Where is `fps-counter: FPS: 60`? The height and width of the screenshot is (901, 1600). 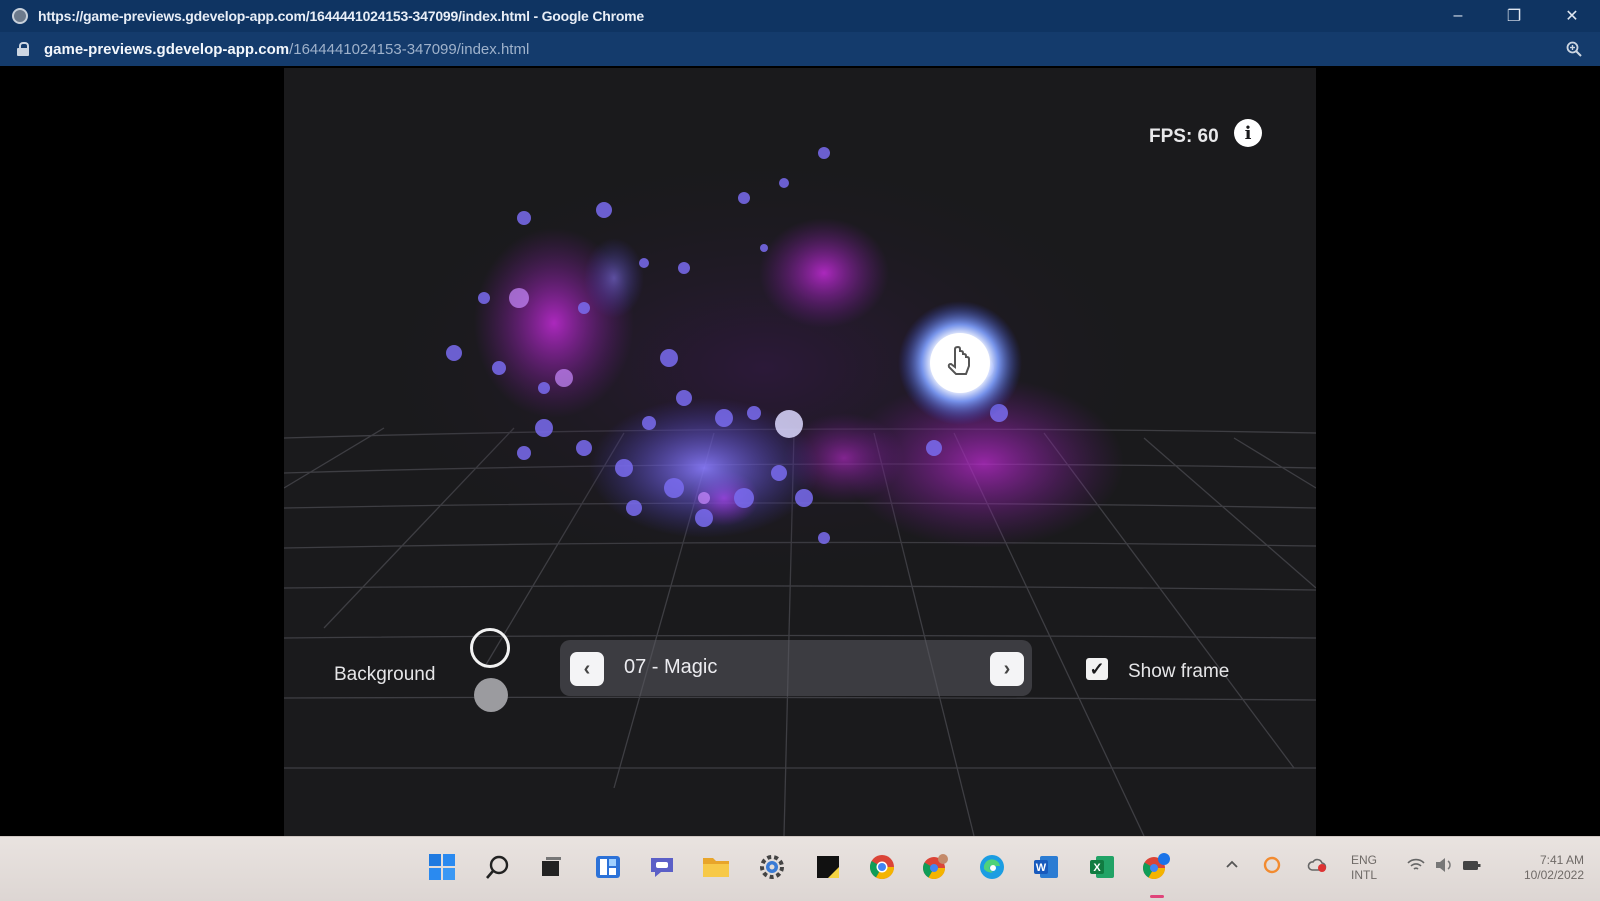 fps-counter: FPS: 60 is located at coordinates (1184, 136).